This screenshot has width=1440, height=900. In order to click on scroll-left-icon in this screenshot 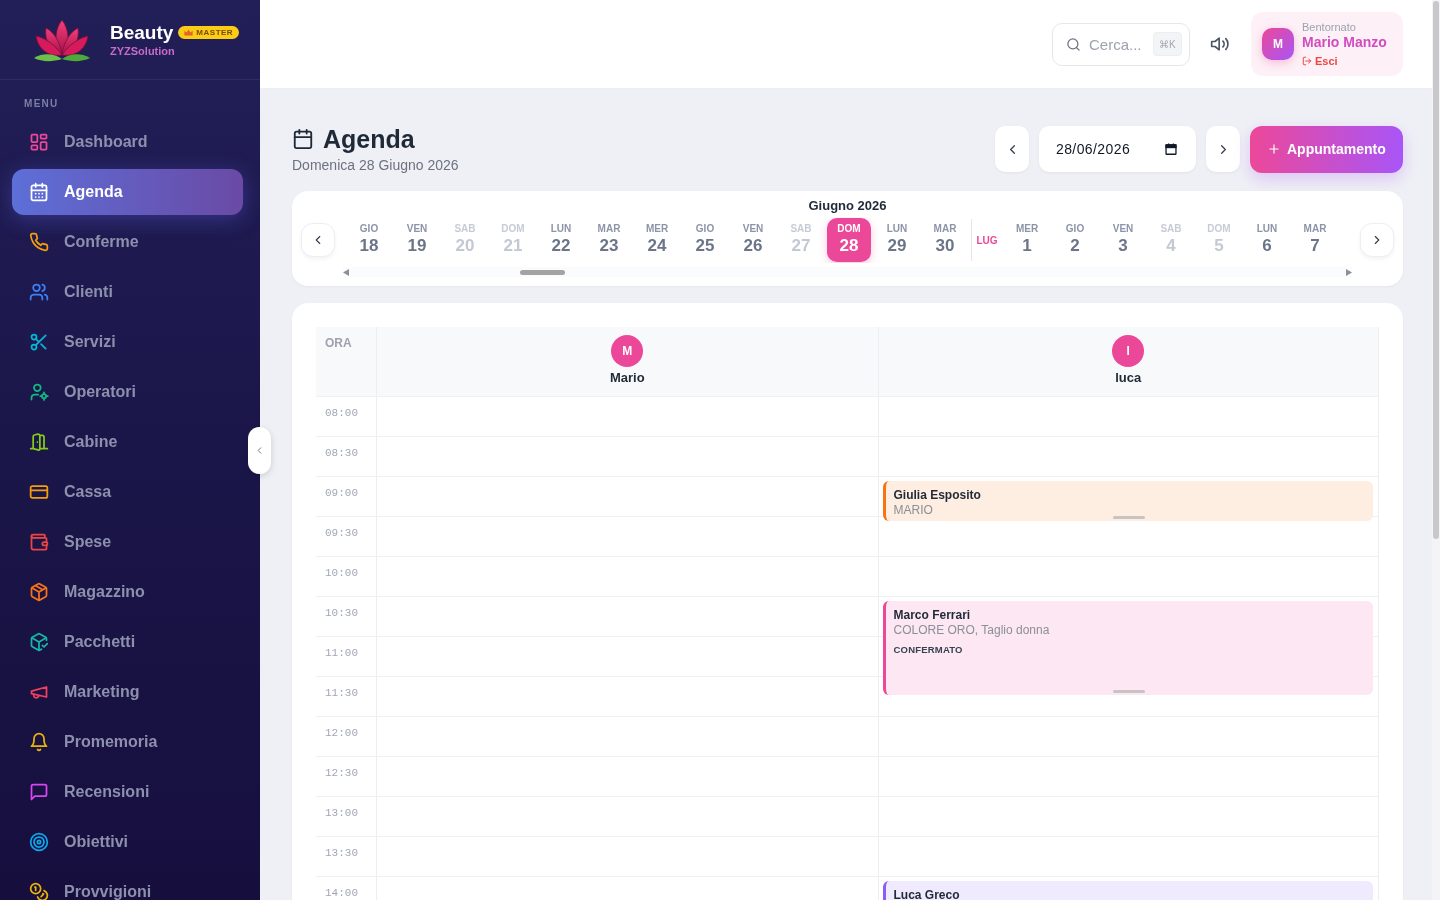, I will do `click(346, 272)`.